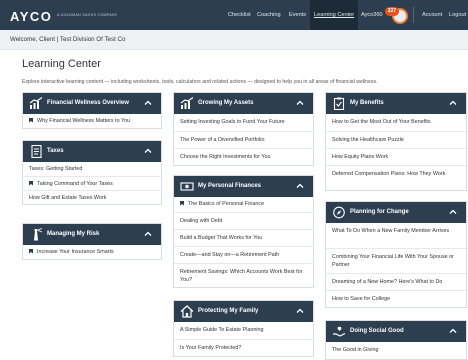 The image size is (468, 360). Describe the element at coordinates (75, 252) in the screenshot. I see `item-label: Increase Your Insurance Smarts` at that location.